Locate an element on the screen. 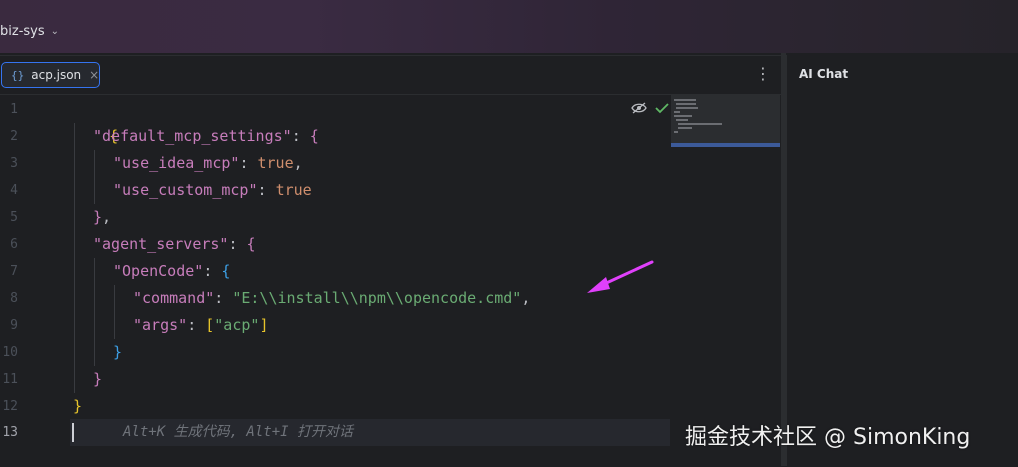  line-number: 1 is located at coordinates (14, 109).